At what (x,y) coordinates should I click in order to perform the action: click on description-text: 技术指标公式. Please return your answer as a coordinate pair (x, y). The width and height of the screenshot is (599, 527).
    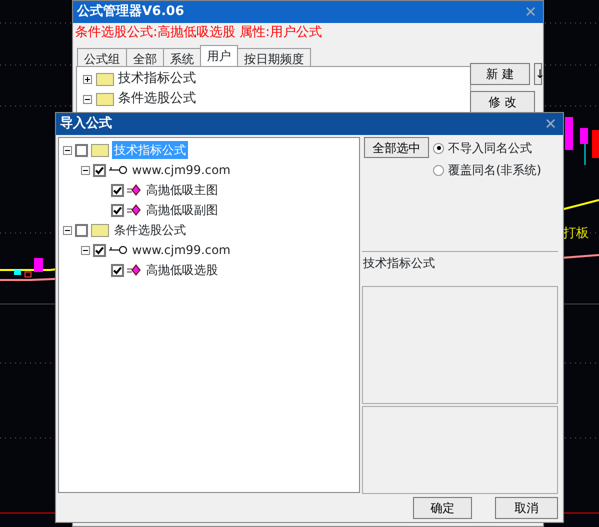
    Looking at the image, I should click on (460, 267).